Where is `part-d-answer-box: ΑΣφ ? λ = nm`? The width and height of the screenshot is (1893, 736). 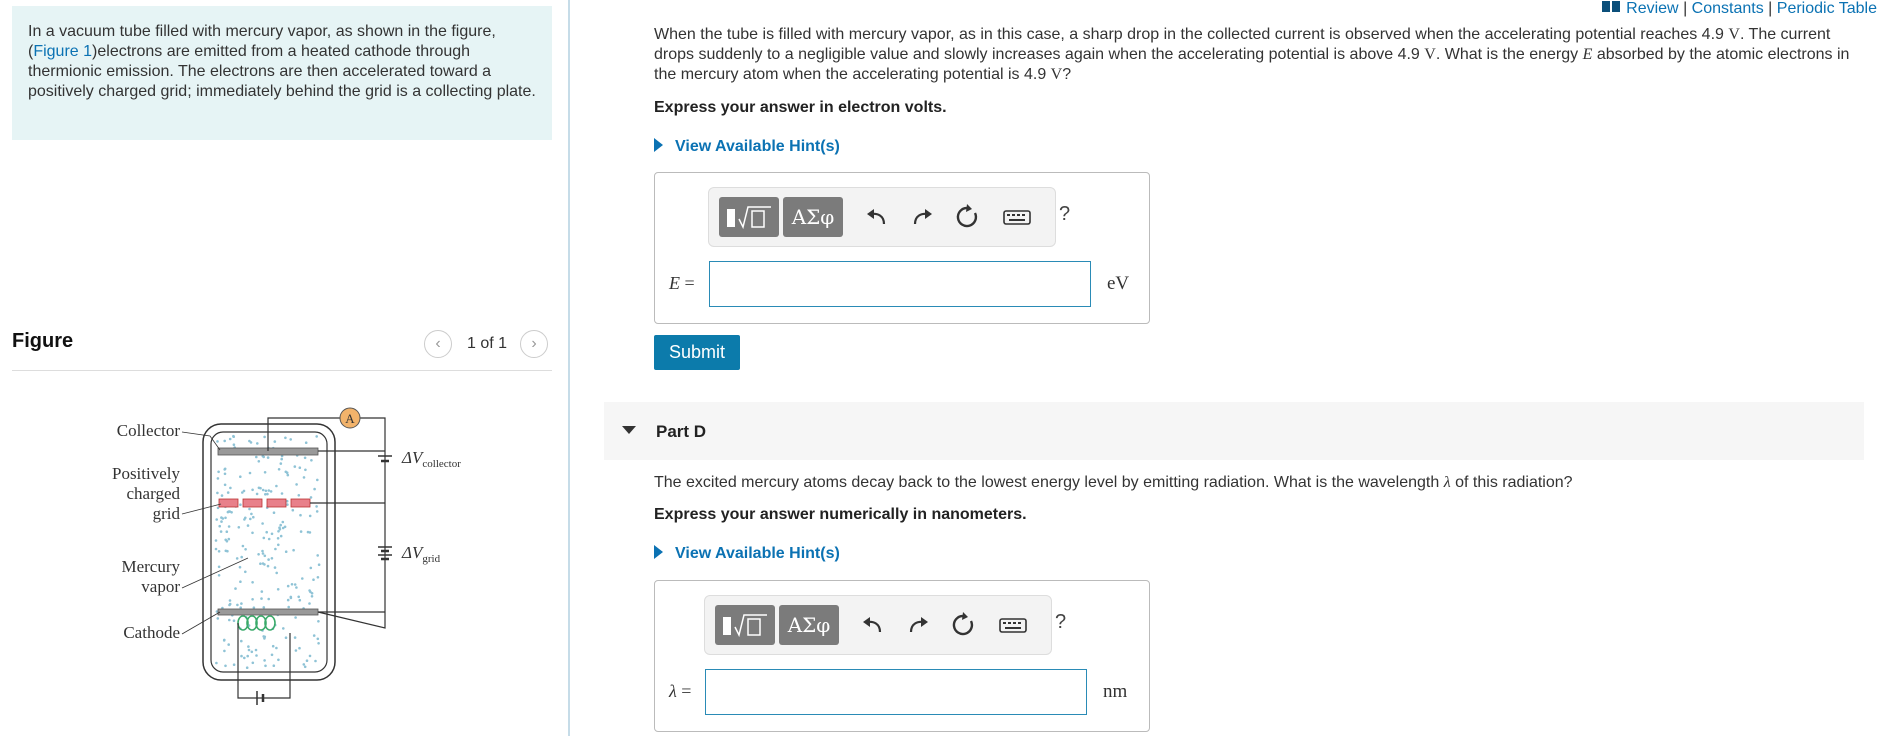
part-d-answer-box: ΑΣφ ? λ = nm is located at coordinates (902, 656).